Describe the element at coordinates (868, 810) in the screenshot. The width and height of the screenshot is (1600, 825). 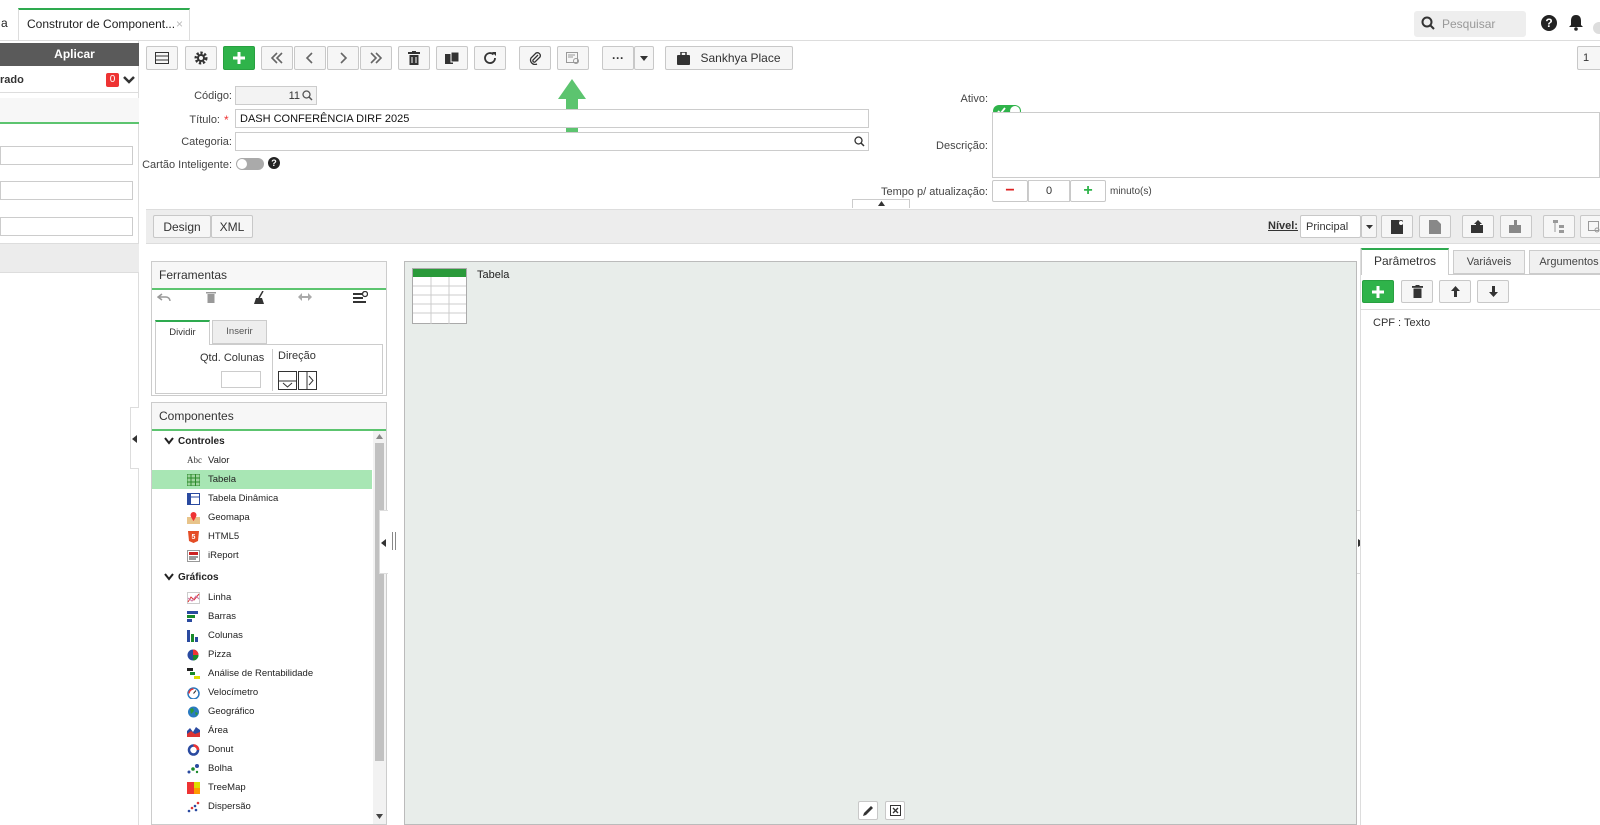
I see `edit-button` at that location.